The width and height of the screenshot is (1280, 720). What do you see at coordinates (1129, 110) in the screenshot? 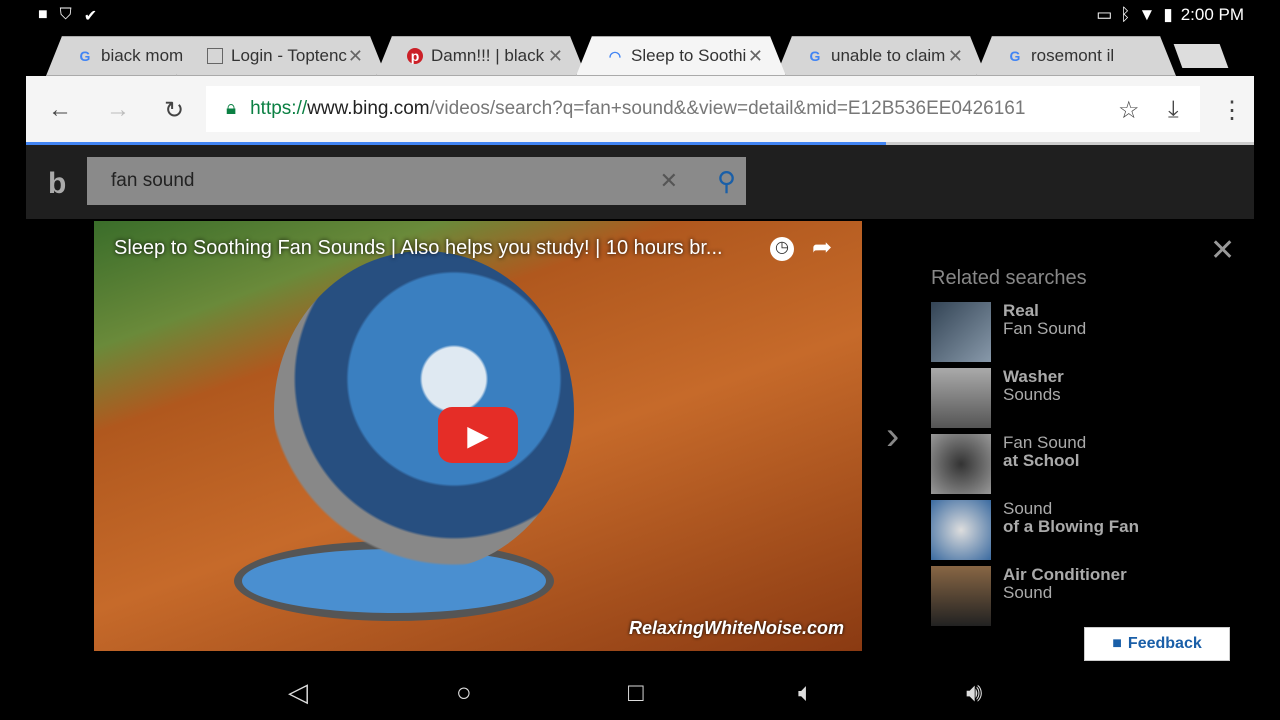
I see `star-icon: ☆` at bounding box center [1129, 110].